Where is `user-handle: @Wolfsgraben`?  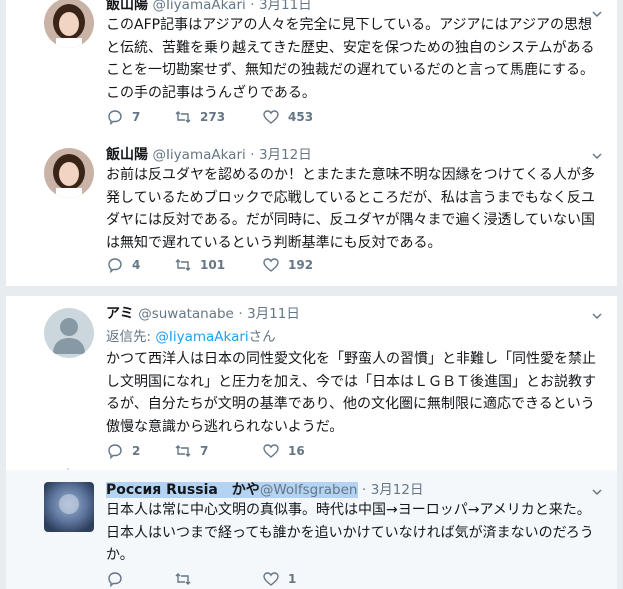
user-handle: @Wolfsgraben is located at coordinates (308, 490).